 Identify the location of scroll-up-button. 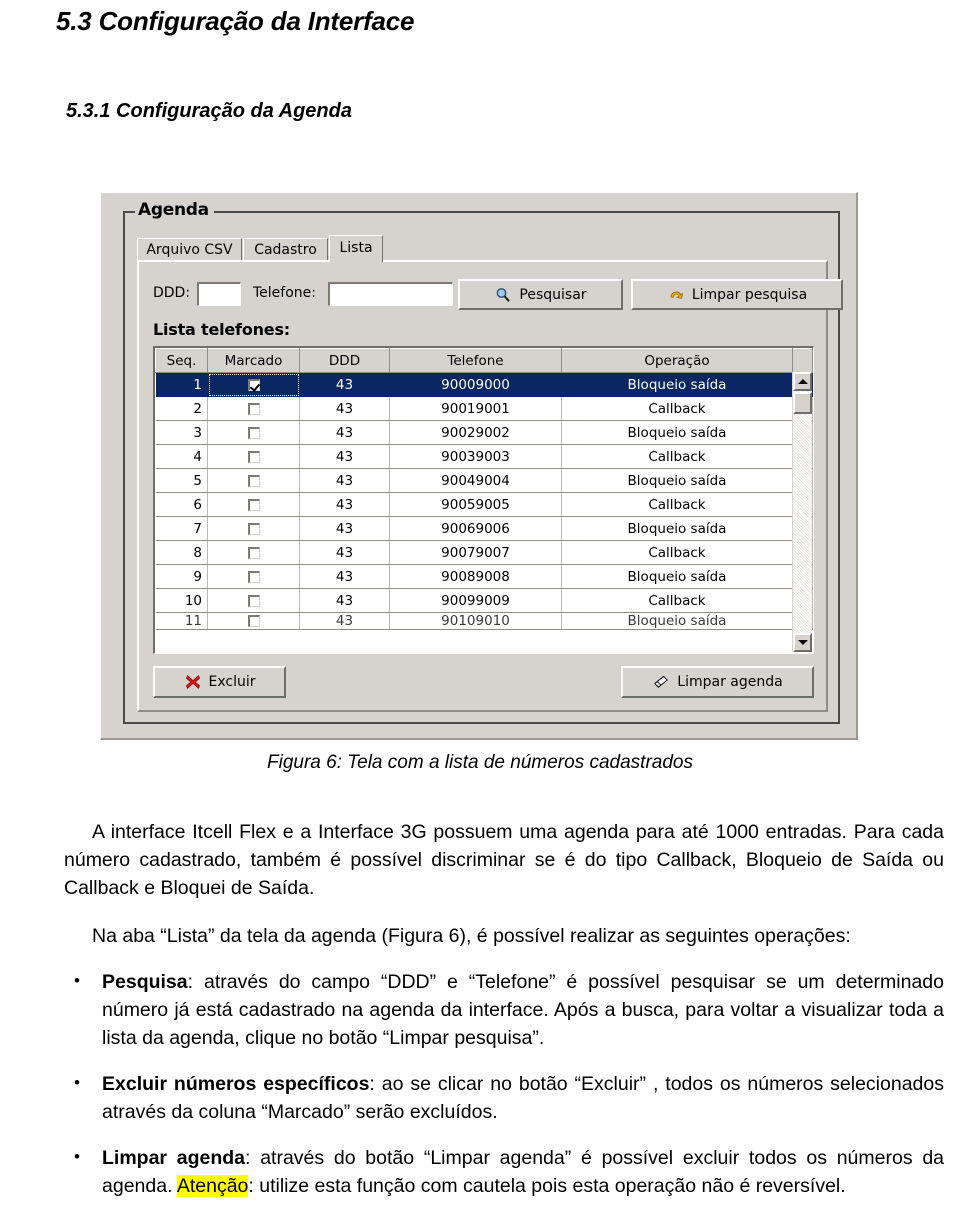
(802, 381).